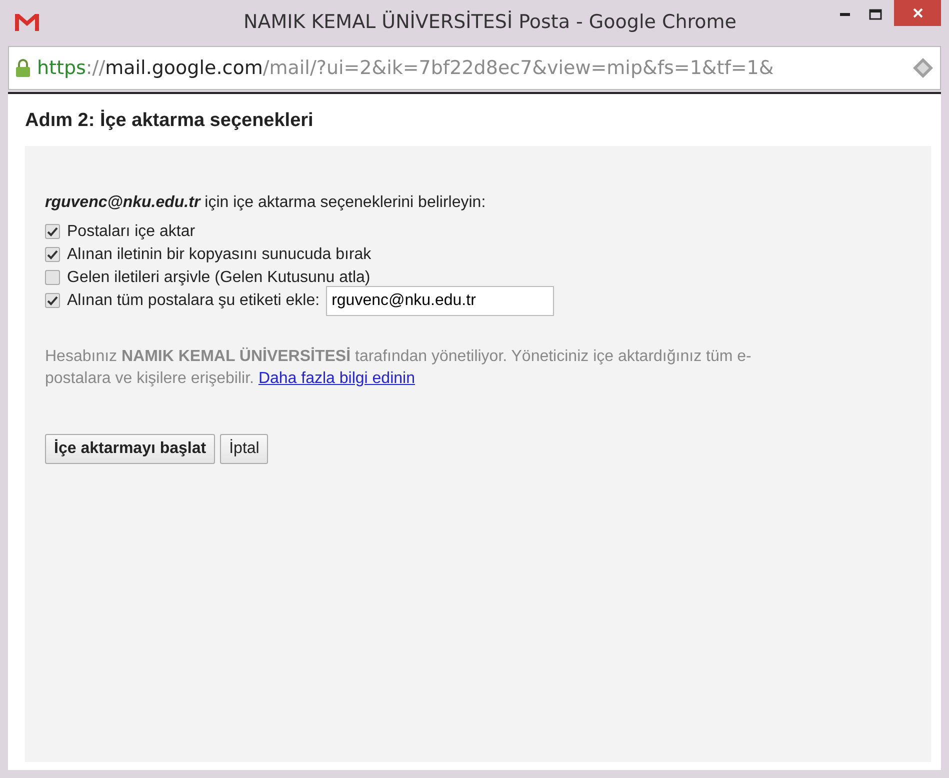 This screenshot has height=778, width=949. Describe the element at coordinates (490, 22) in the screenshot. I see `window-title: NAMIK KEMAL ÜNİVERSİTESİ Posta - Google Chrome` at that location.